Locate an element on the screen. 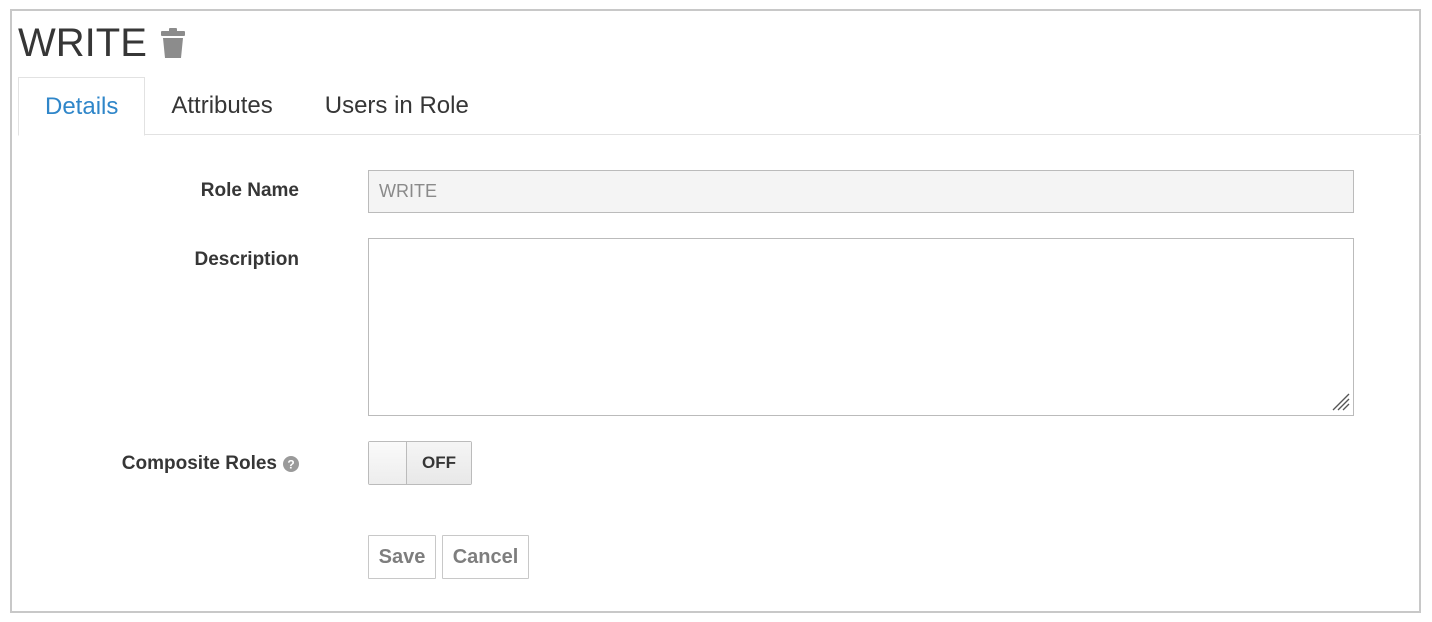 Image resolution: width=1432 pixels, height=622 pixels. toggle-state-label: OFF is located at coordinates (439, 463).